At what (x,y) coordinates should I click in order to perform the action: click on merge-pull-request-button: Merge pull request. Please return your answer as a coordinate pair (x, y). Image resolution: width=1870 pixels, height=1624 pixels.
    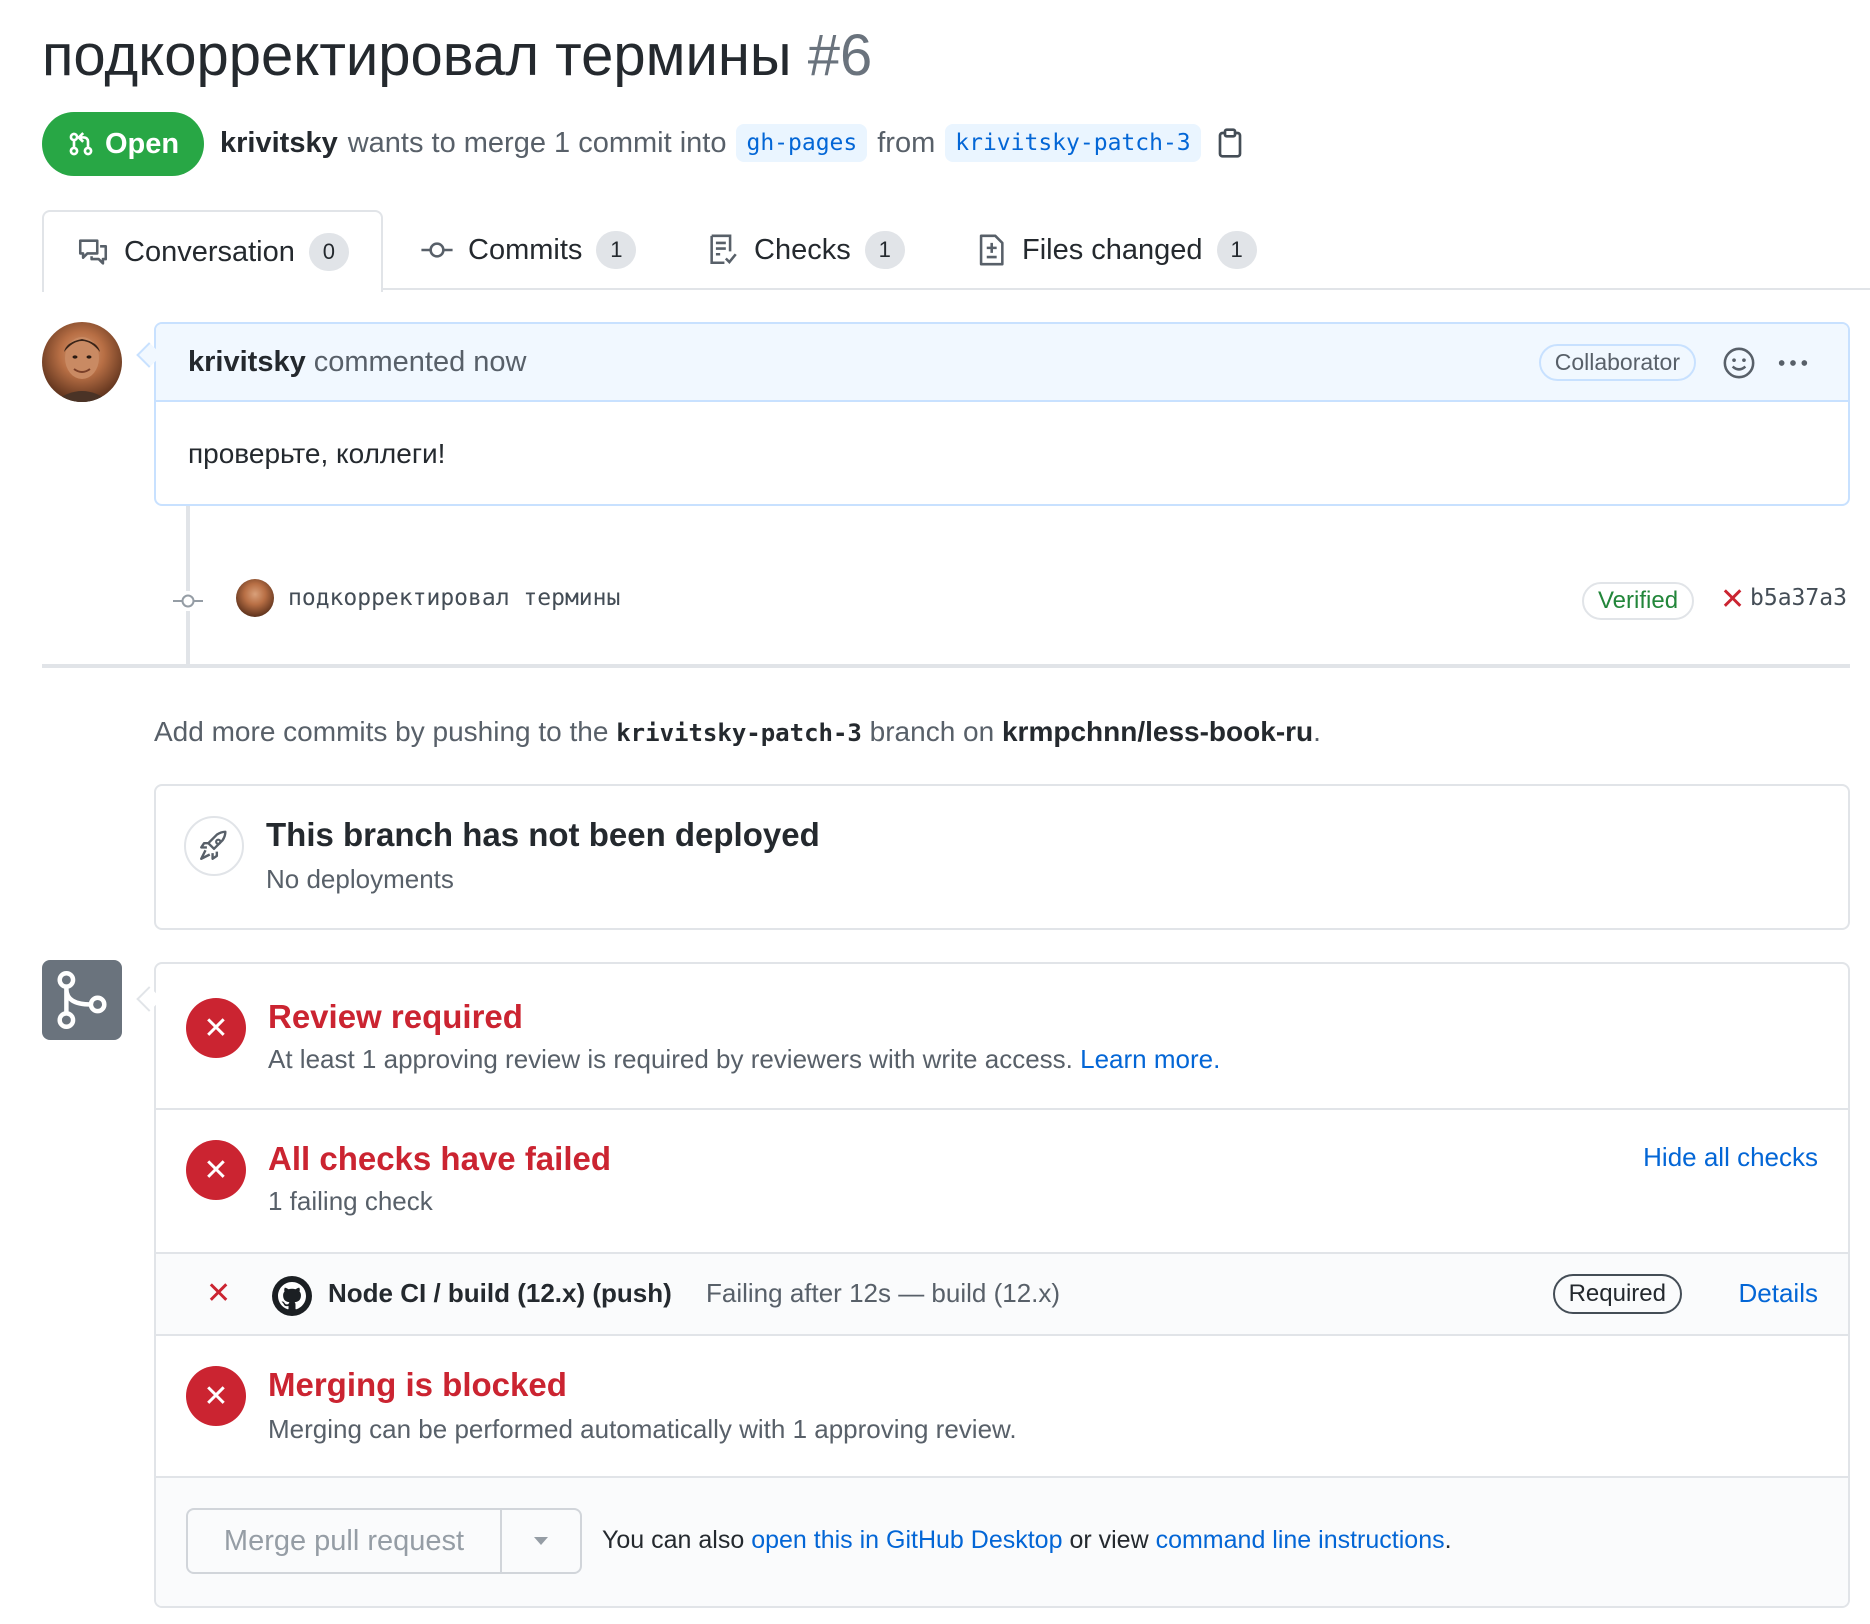
    Looking at the image, I should click on (345, 1541).